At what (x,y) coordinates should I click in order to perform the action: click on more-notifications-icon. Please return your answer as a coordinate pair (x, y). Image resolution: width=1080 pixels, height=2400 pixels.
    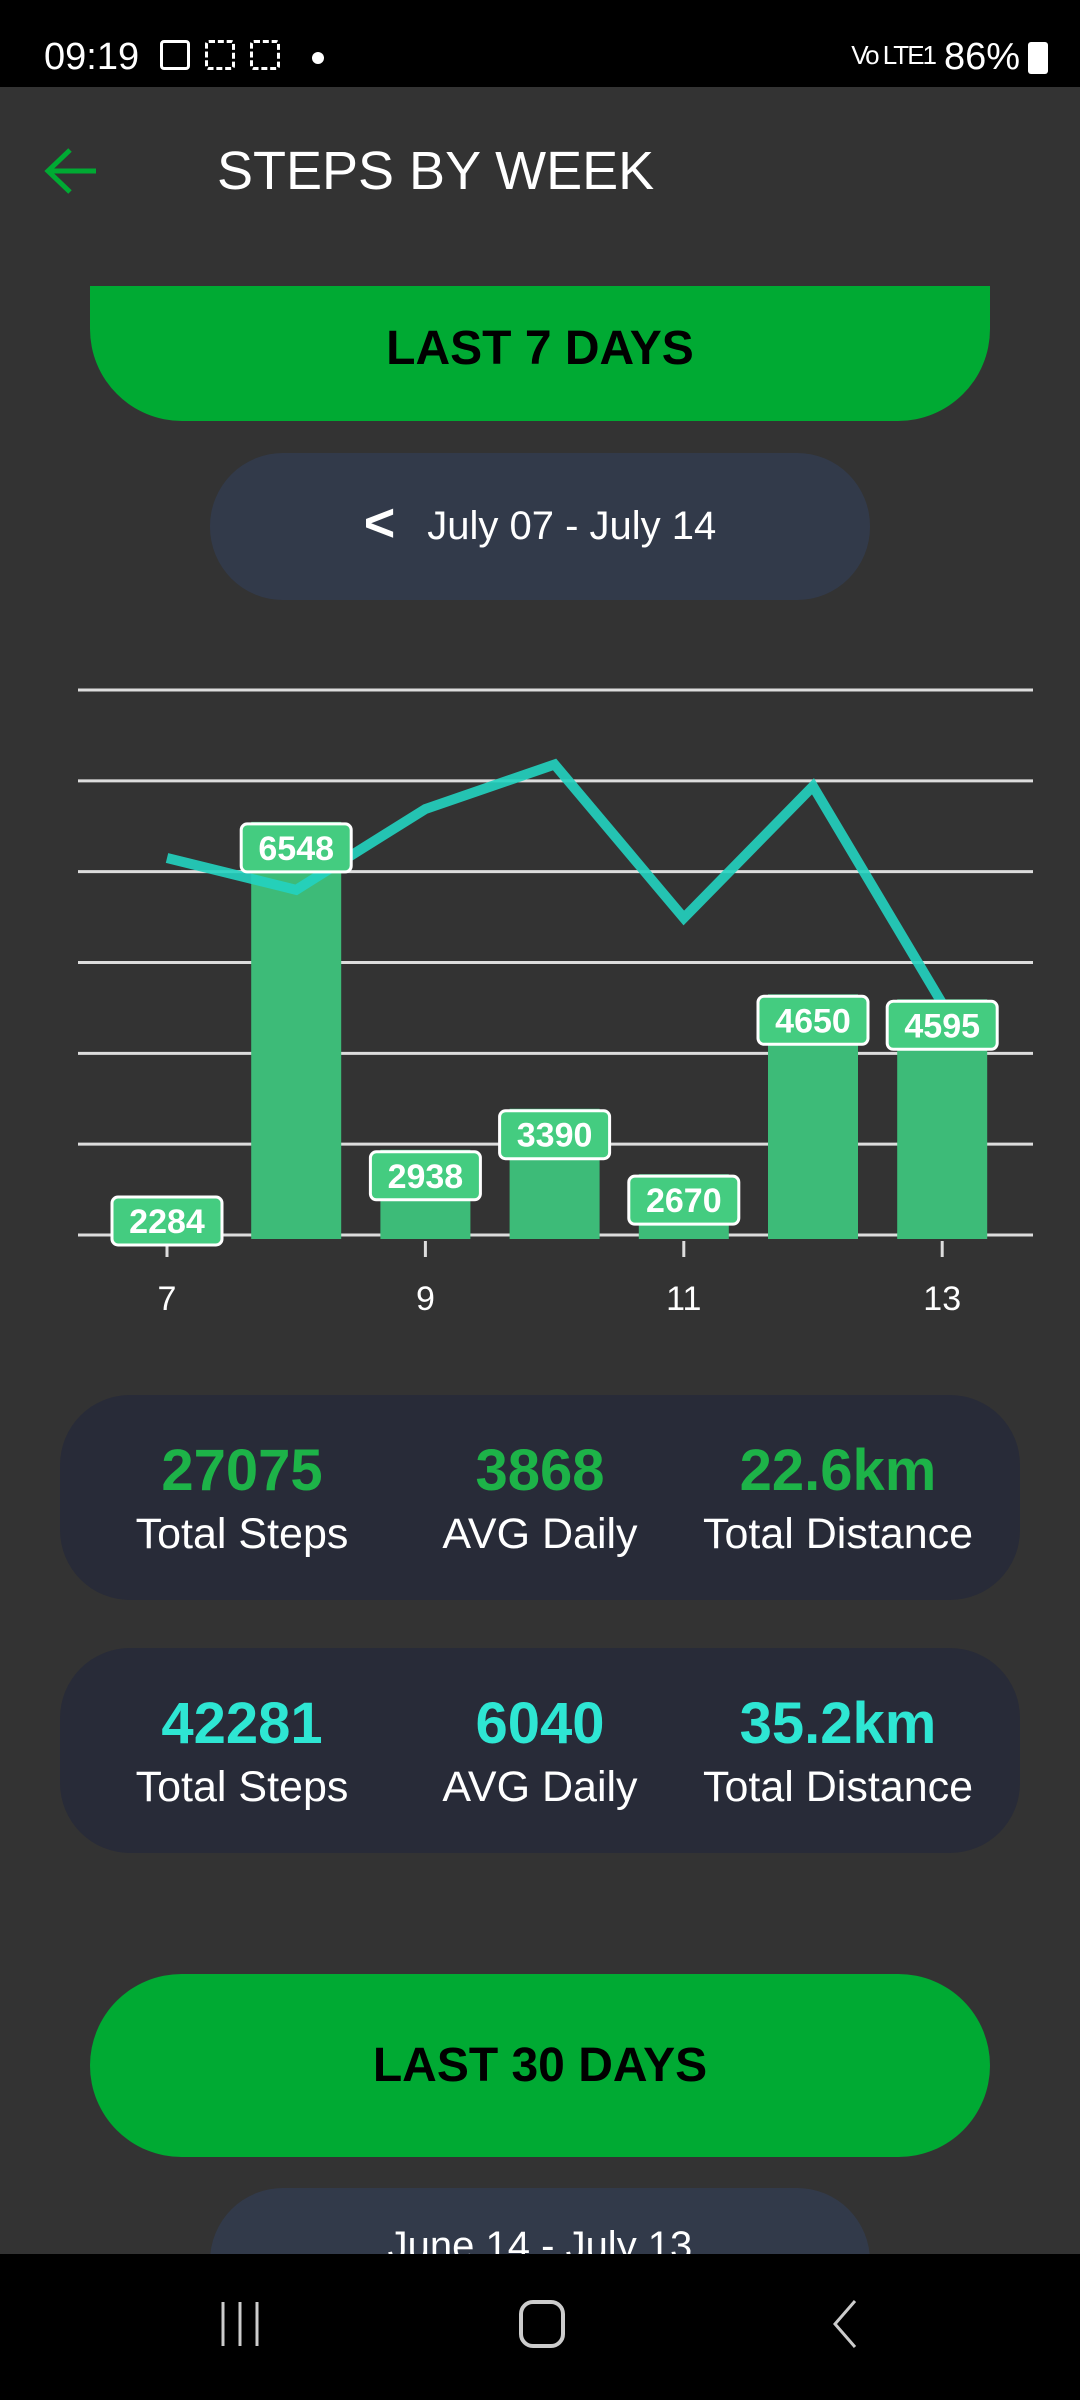
    Looking at the image, I should click on (318, 58).